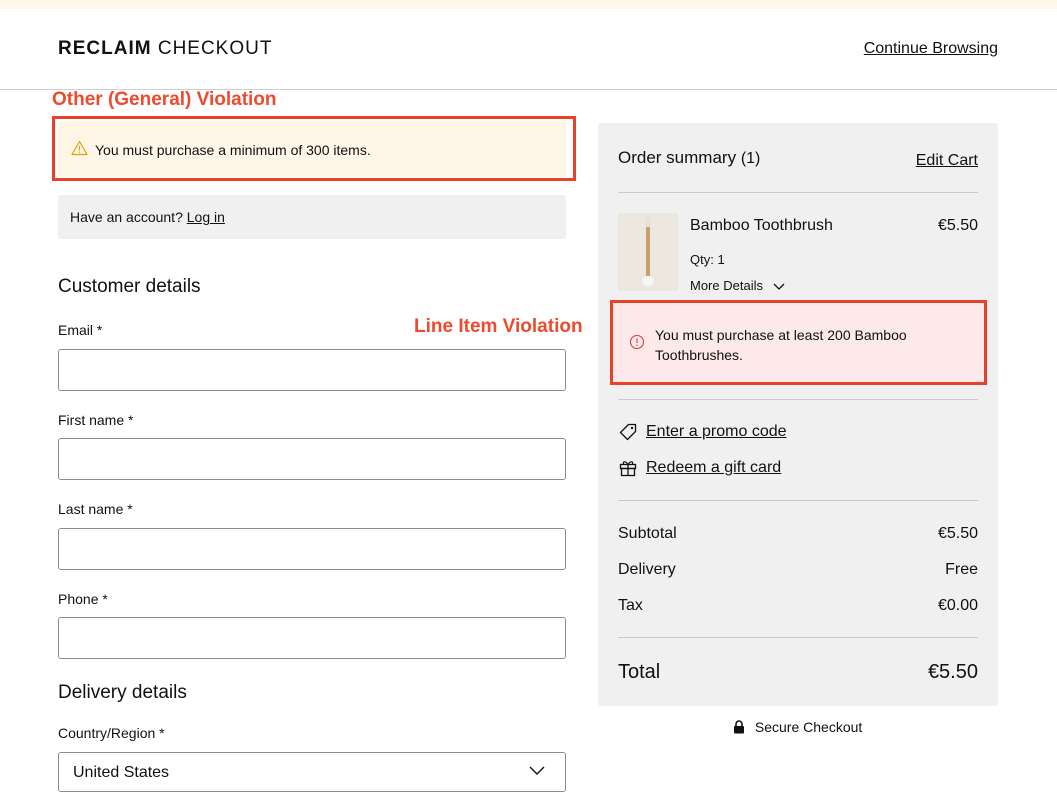 The width and height of the screenshot is (1057, 808). I want to click on first-name-label: First name *, so click(96, 420).